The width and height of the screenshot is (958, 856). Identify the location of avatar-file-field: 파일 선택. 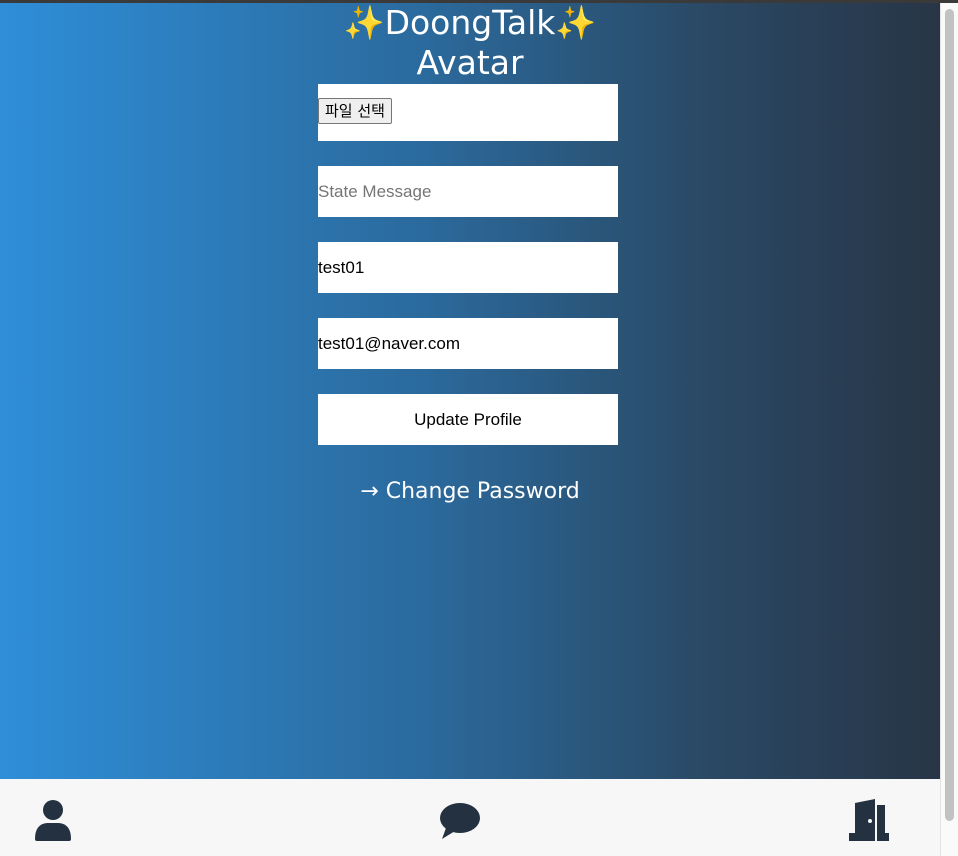
(468, 112).